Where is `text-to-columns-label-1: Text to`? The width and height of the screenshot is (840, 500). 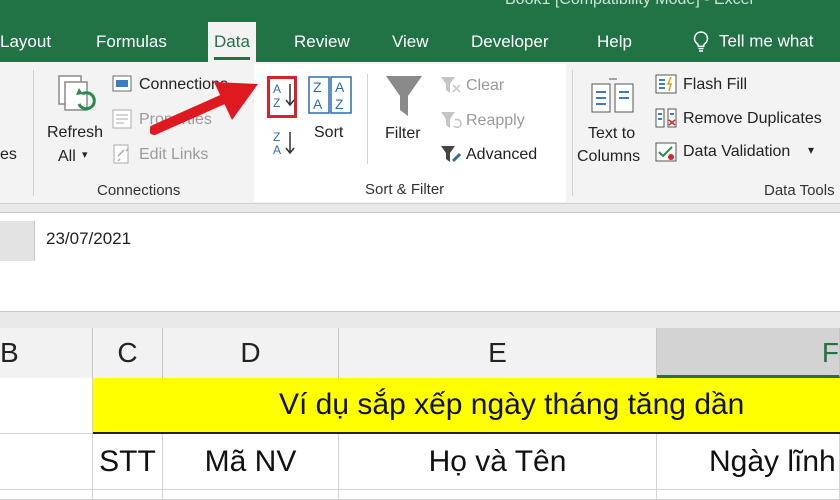 text-to-columns-label-1: Text to is located at coordinates (611, 134).